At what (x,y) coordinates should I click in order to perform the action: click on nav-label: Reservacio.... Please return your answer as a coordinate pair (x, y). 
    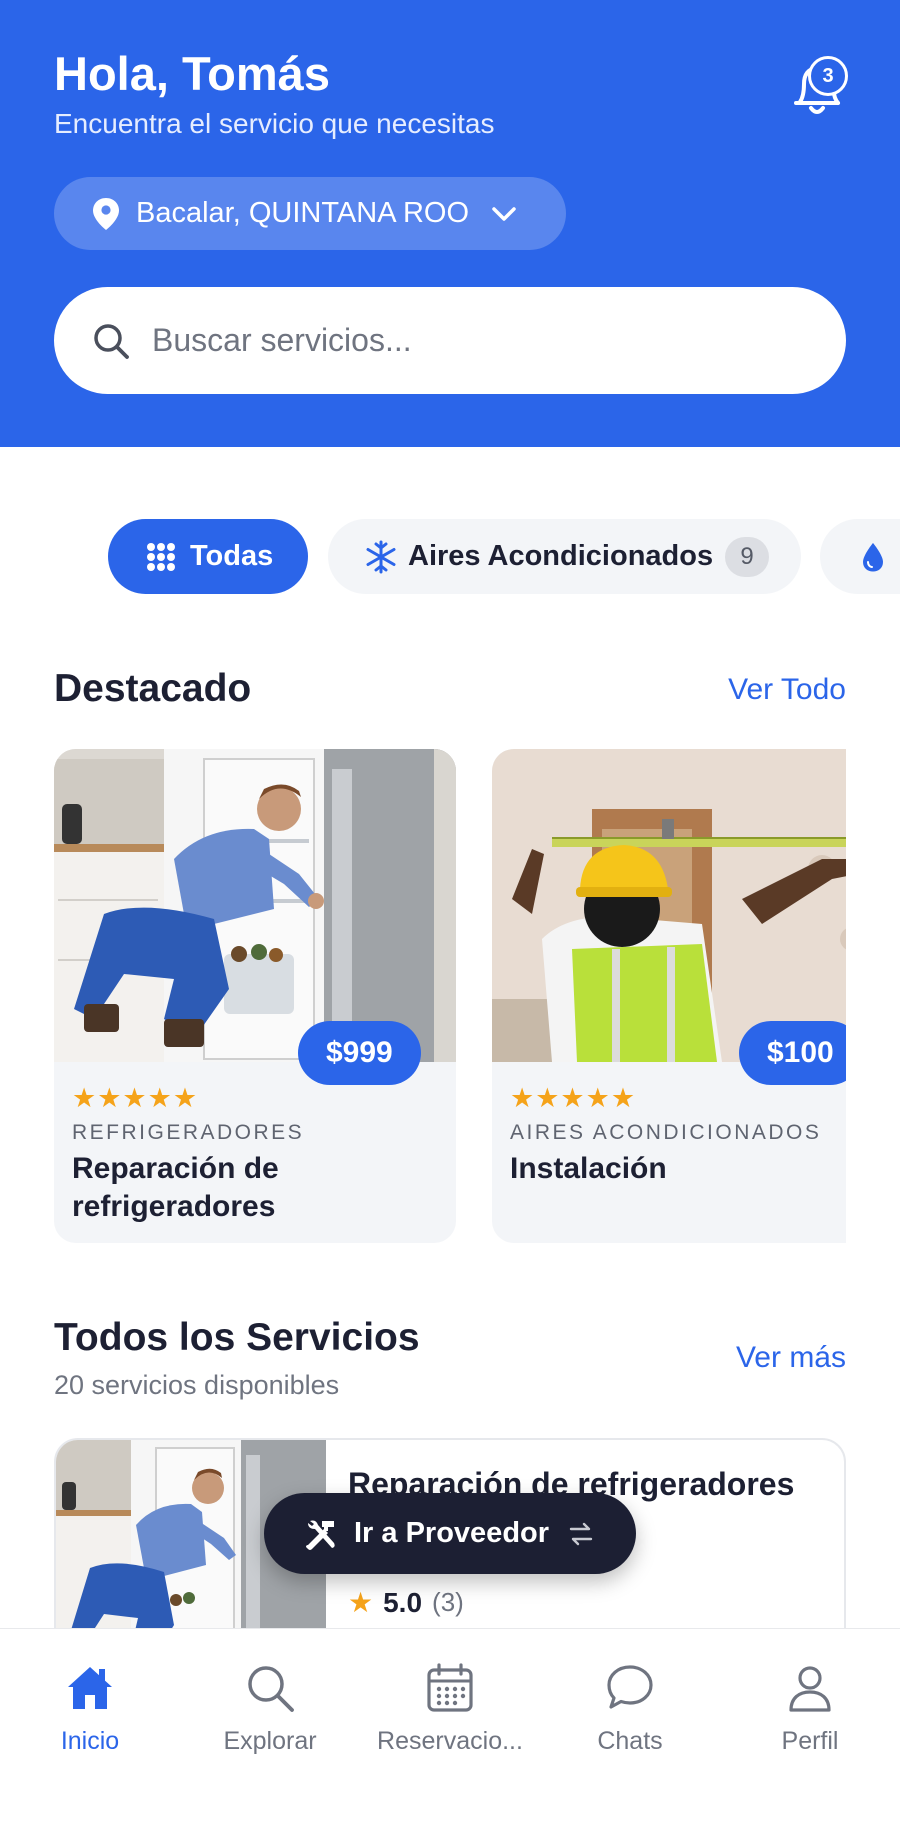
    Looking at the image, I should click on (450, 1741).